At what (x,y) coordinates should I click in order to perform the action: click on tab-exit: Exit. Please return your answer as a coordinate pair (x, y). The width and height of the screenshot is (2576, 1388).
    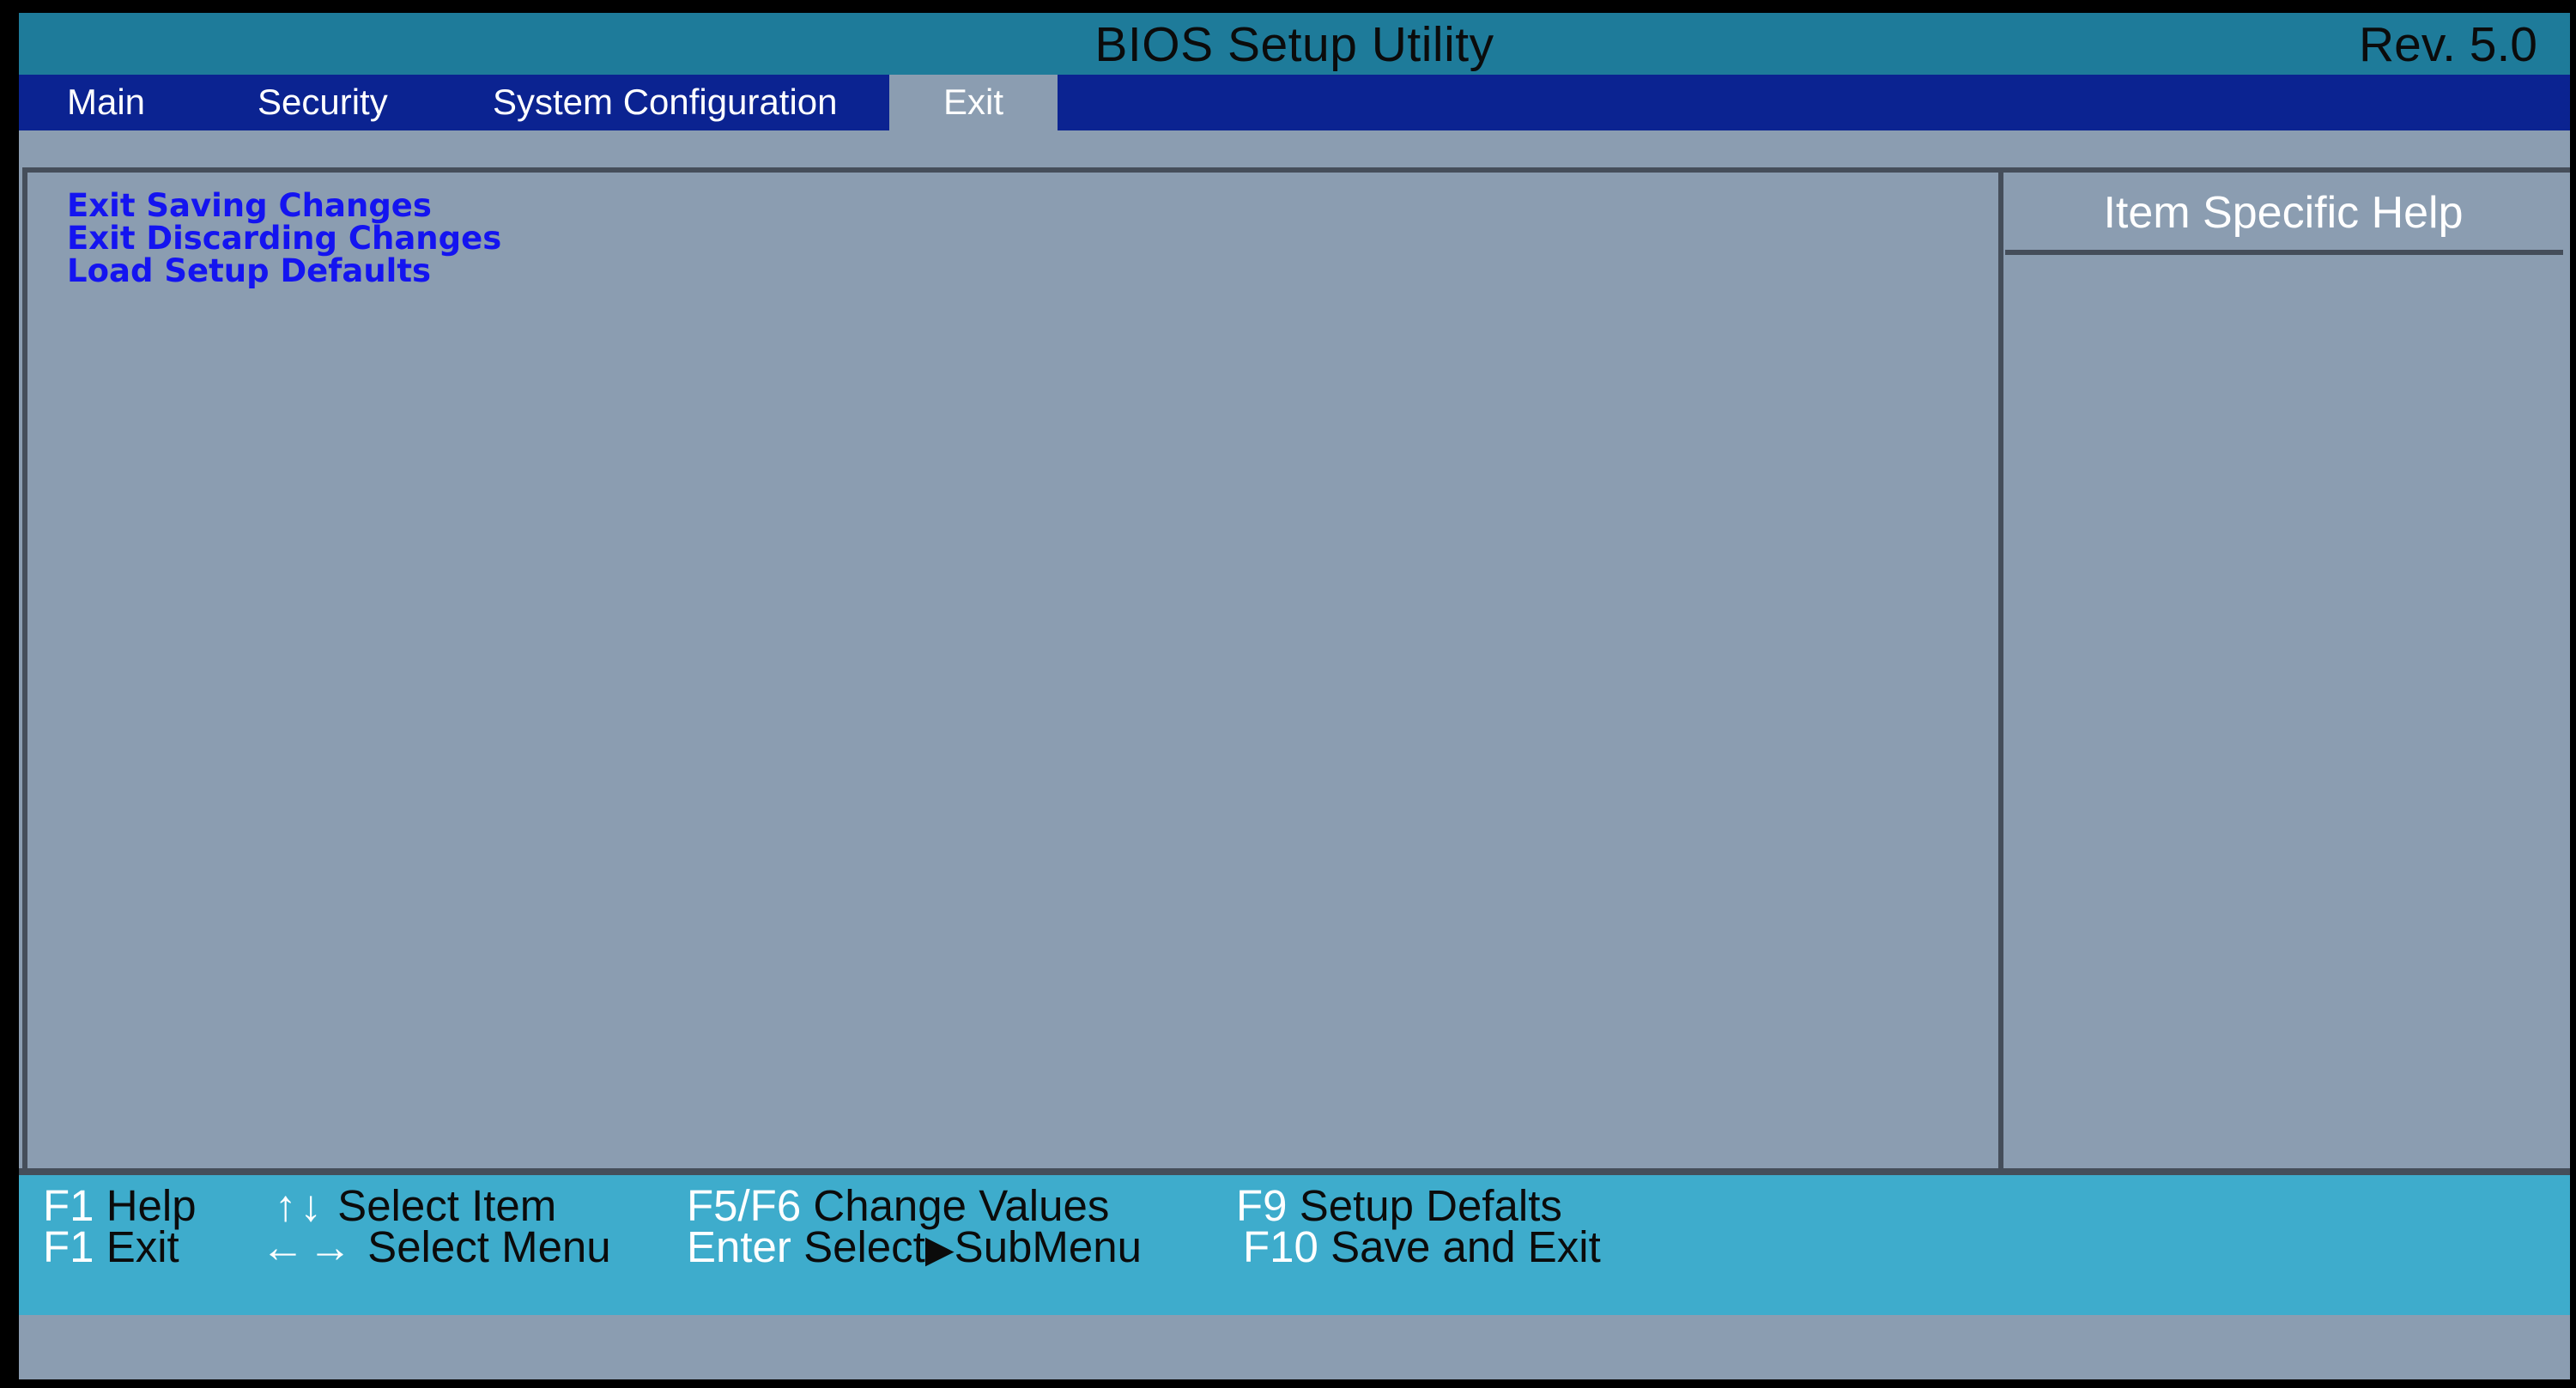
    Looking at the image, I should click on (973, 102).